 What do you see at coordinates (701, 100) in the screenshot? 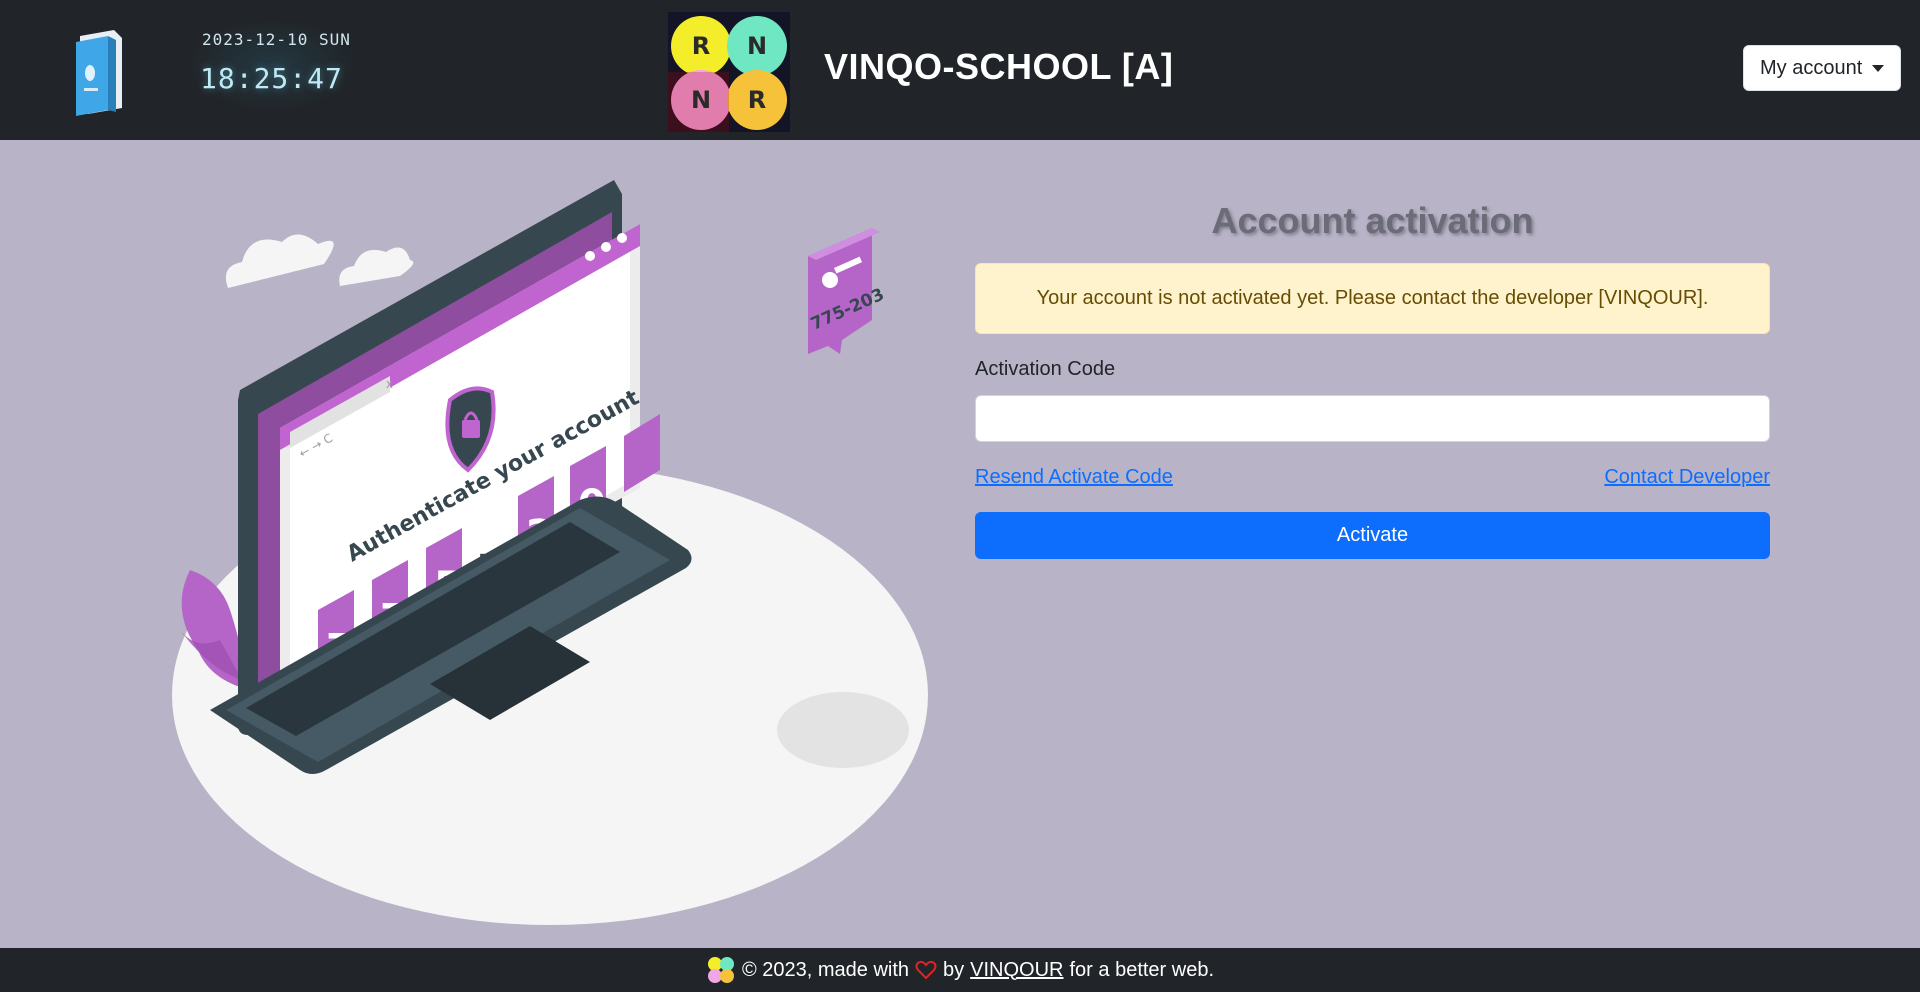
I see `logo-letter-3: N` at bounding box center [701, 100].